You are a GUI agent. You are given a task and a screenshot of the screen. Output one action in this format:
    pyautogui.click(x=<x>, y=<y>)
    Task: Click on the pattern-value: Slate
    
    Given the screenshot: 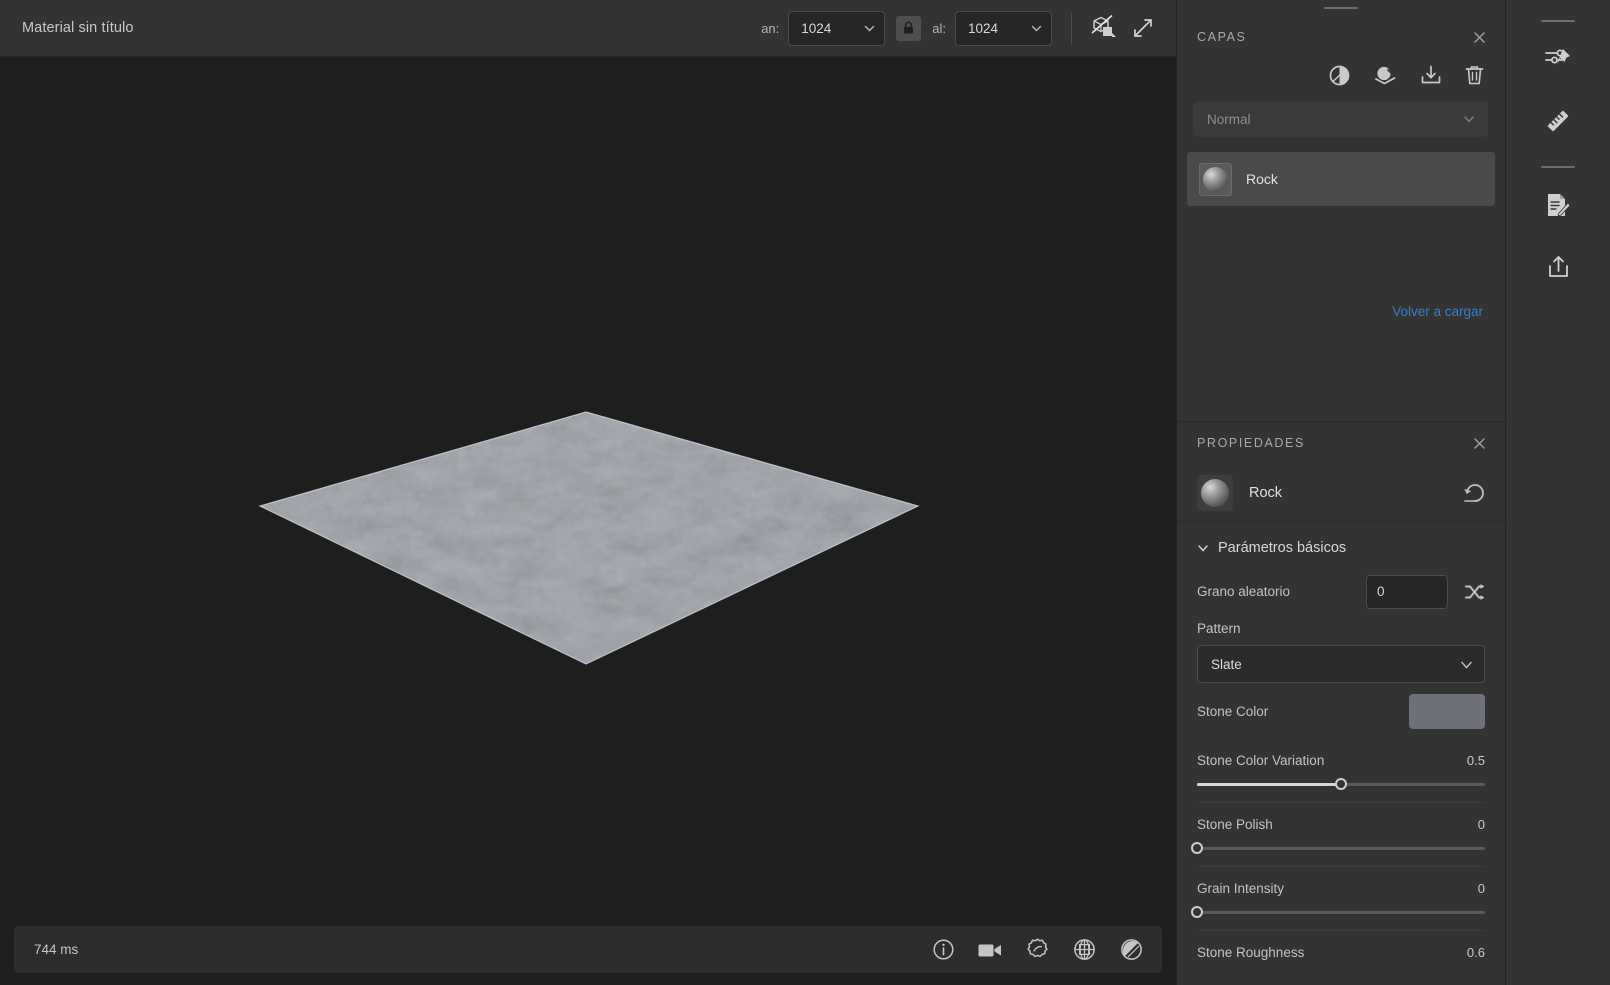 What is the action you would take?
    pyautogui.click(x=1226, y=664)
    